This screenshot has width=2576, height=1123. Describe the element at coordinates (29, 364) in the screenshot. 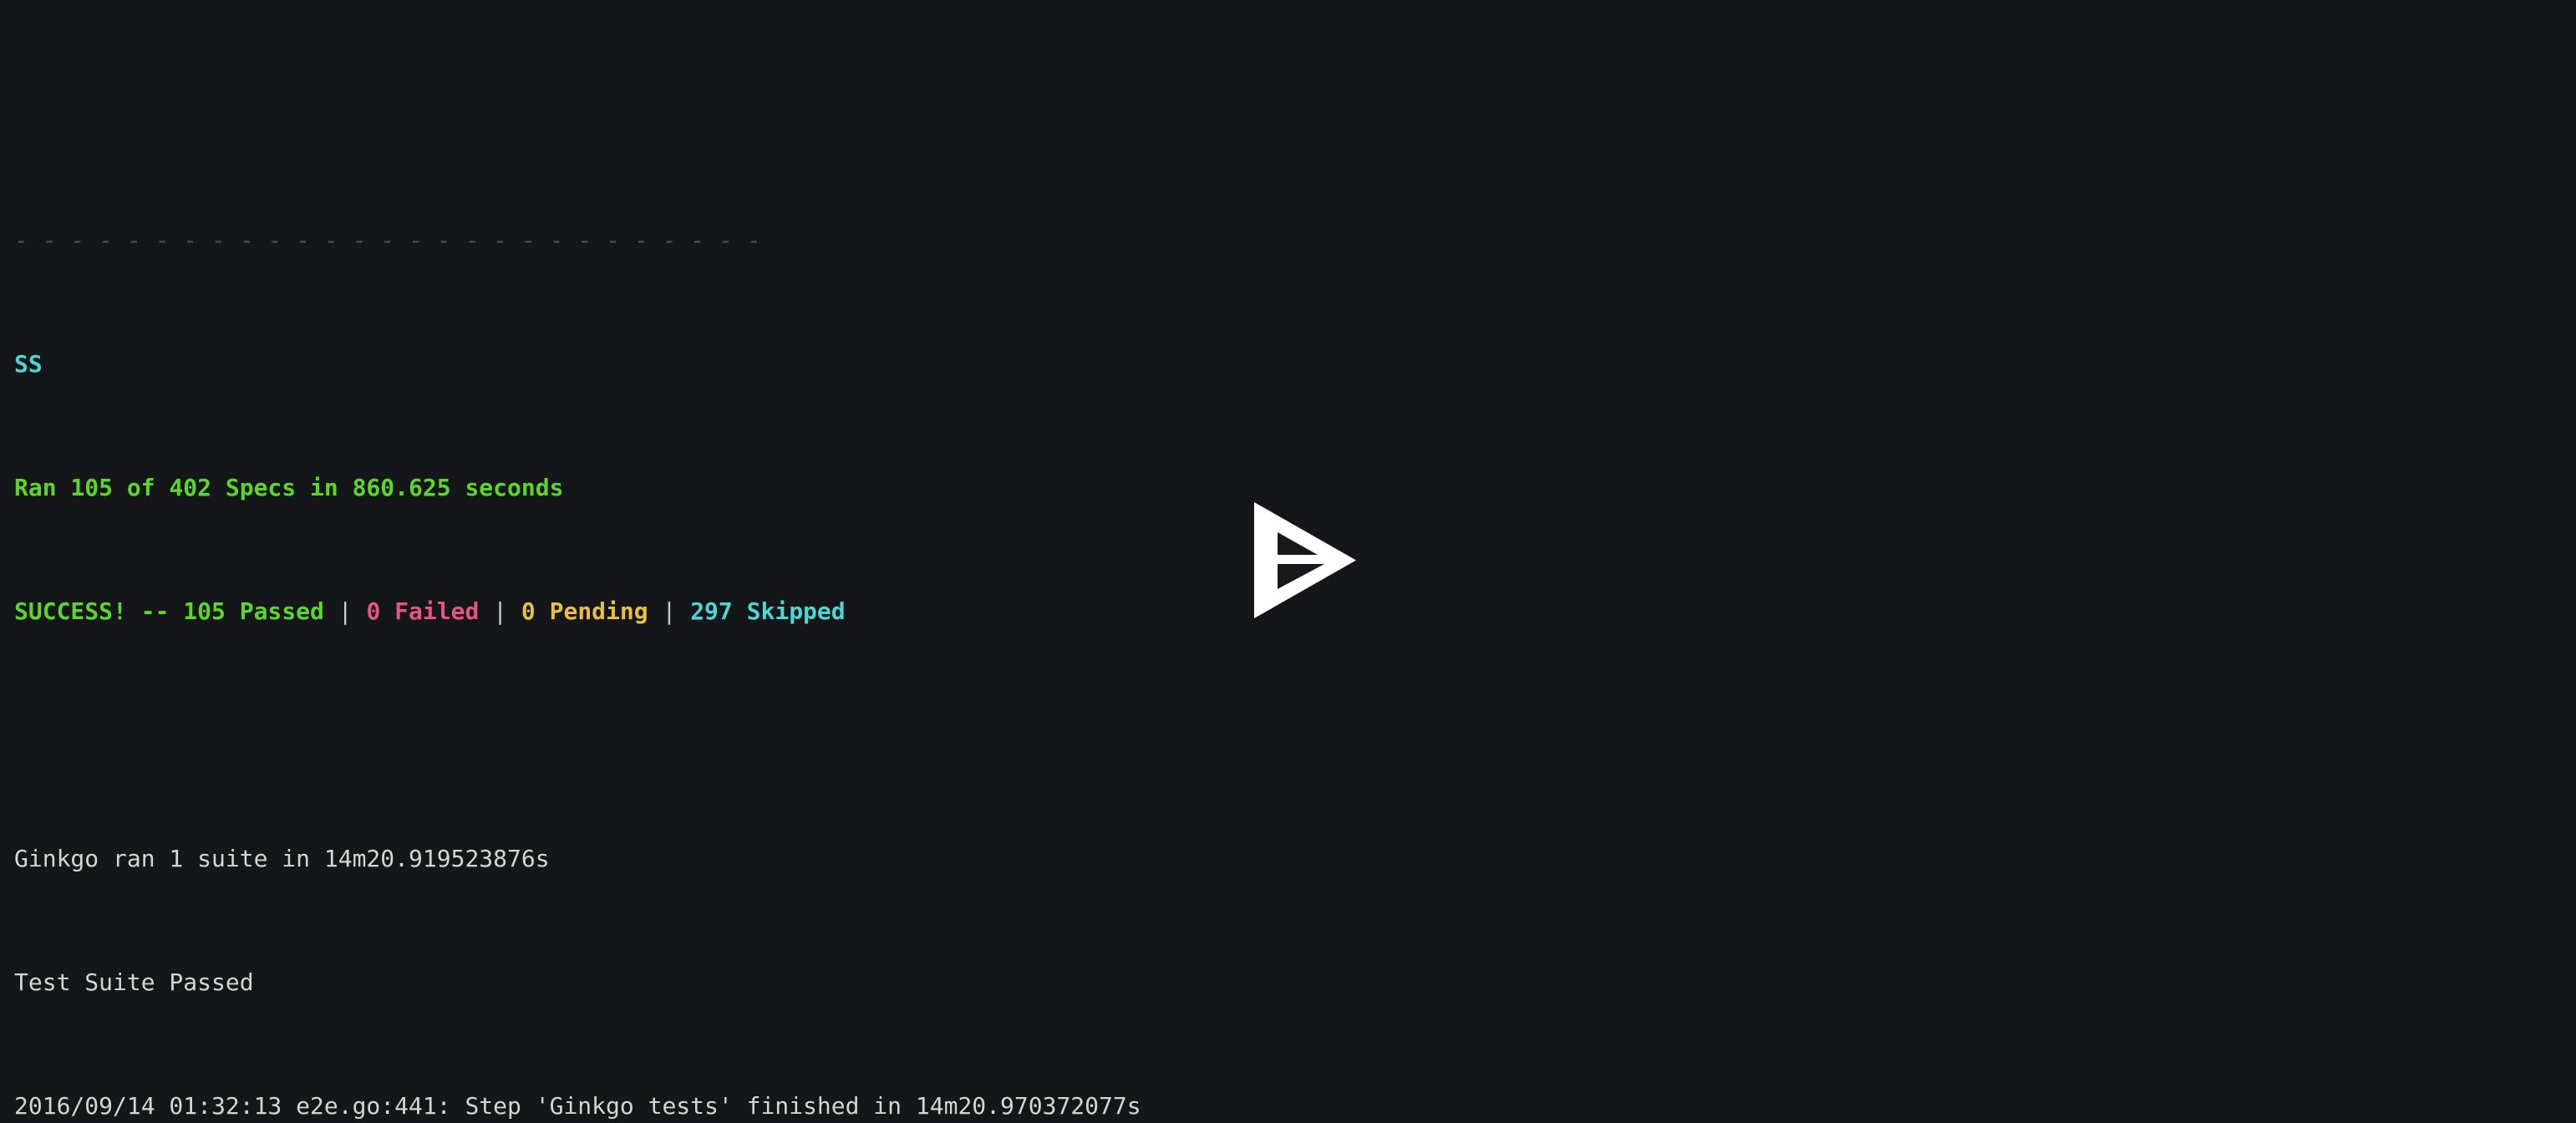

I see `skip-markers: SS` at that location.